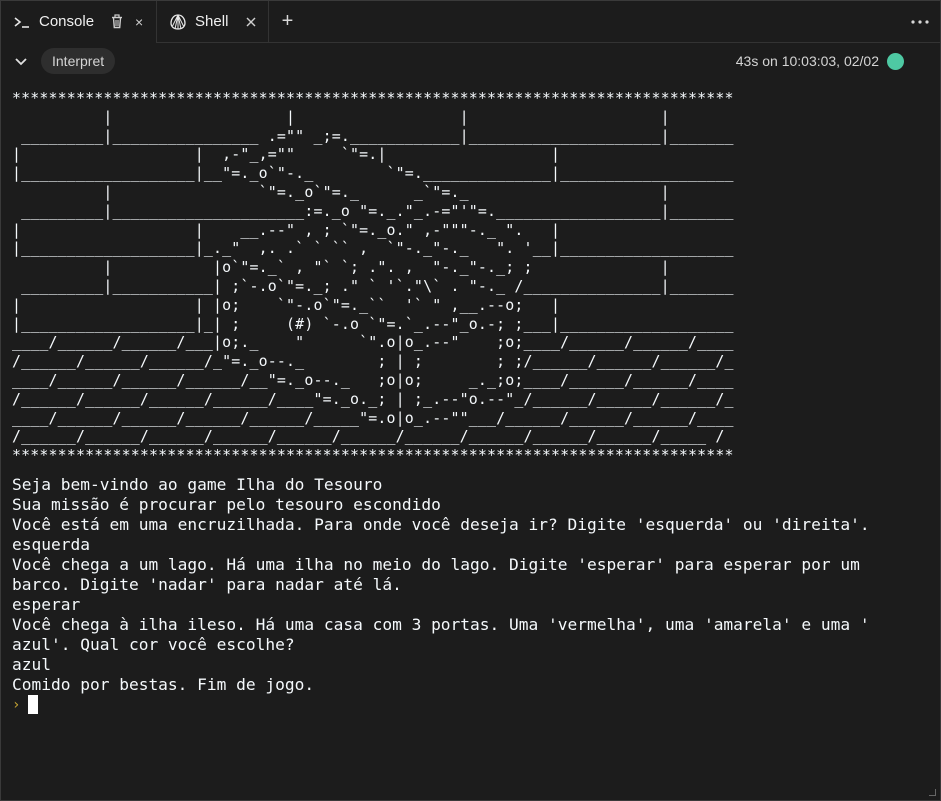 This screenshot has height=801, width=941. Describe the element at coordinates (920, 21) in the screenshot. I see `more-options-icon` at that location.